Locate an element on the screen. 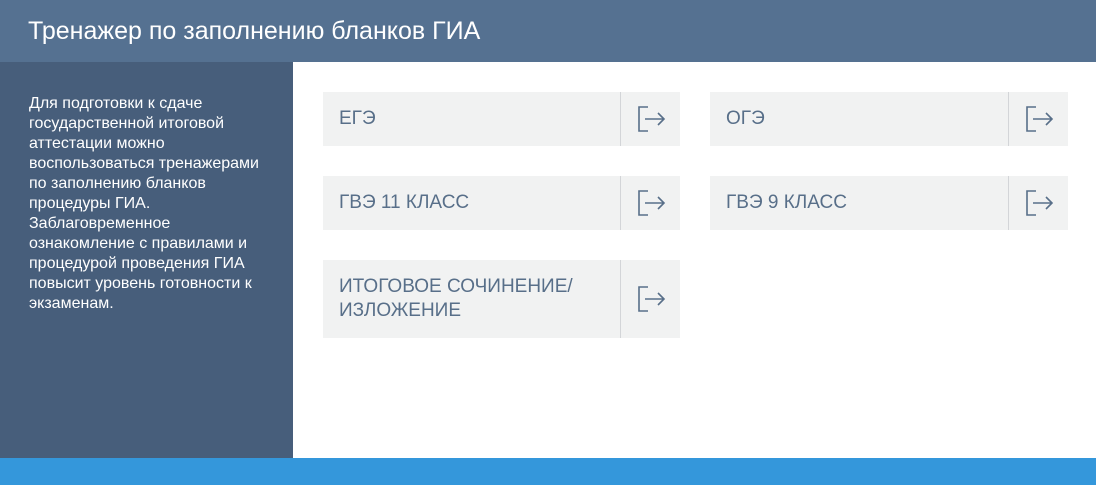  ege-card-label: ЕГЭ is located at coordinates (357, 118).